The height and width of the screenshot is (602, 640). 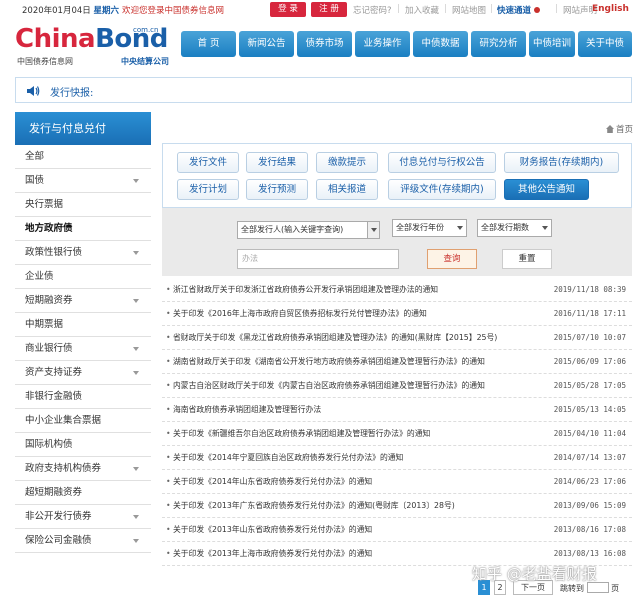 I want to click on announcement-title: 海南省政府债券承销团组建及管理暂行办法, so click(x=360, y=410).